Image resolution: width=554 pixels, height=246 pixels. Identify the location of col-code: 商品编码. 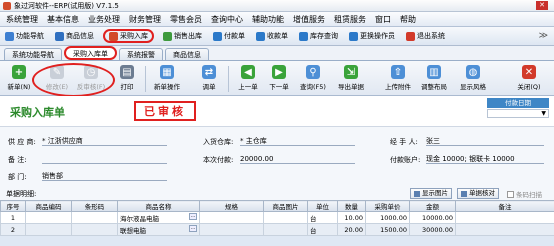
(48, 206).